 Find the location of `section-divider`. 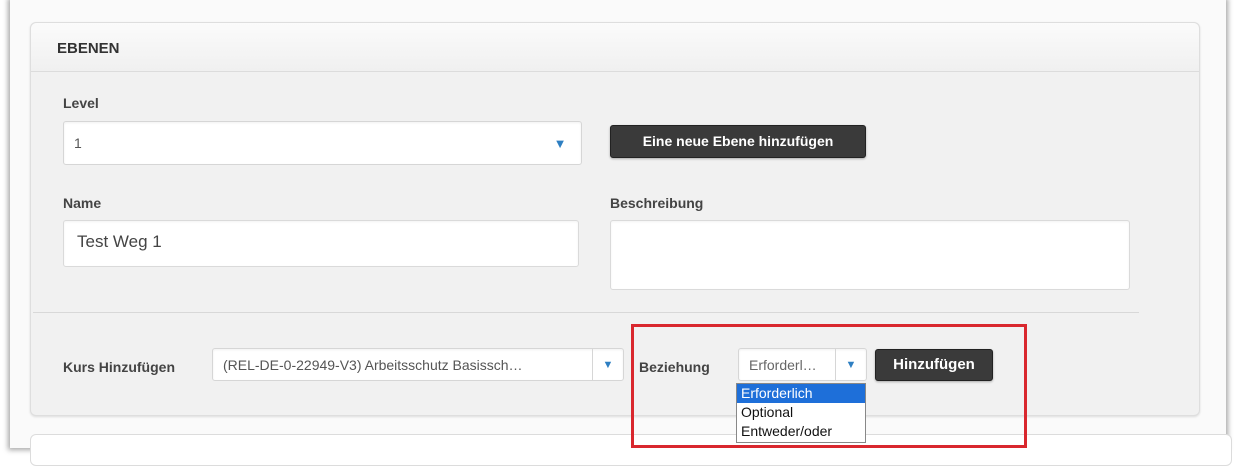

section-divider is located at coordinates (586, 312).